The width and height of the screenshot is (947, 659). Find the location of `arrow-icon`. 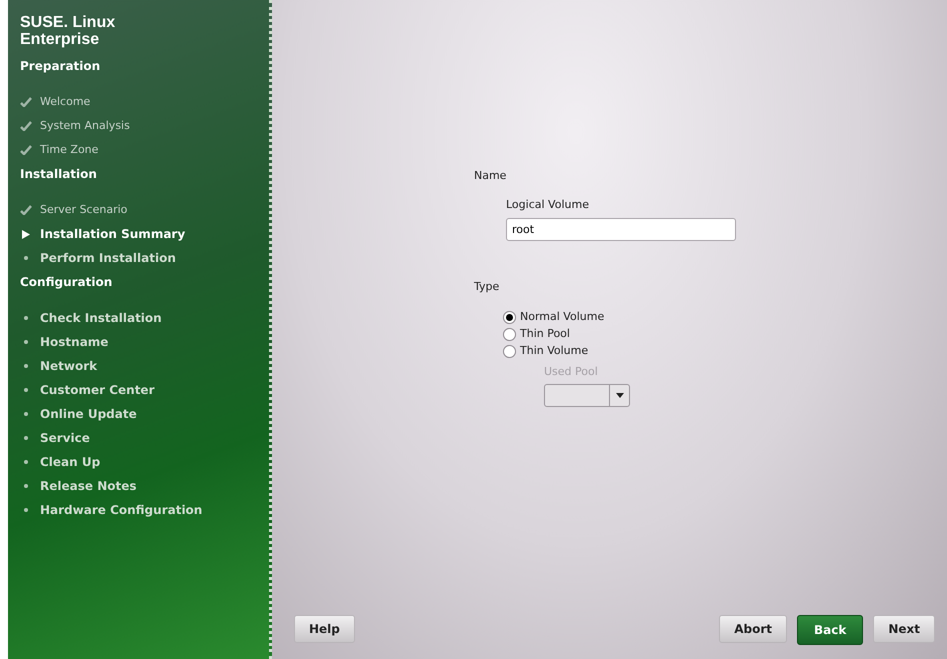

arrow-icon is located at coordinates (26, 234).